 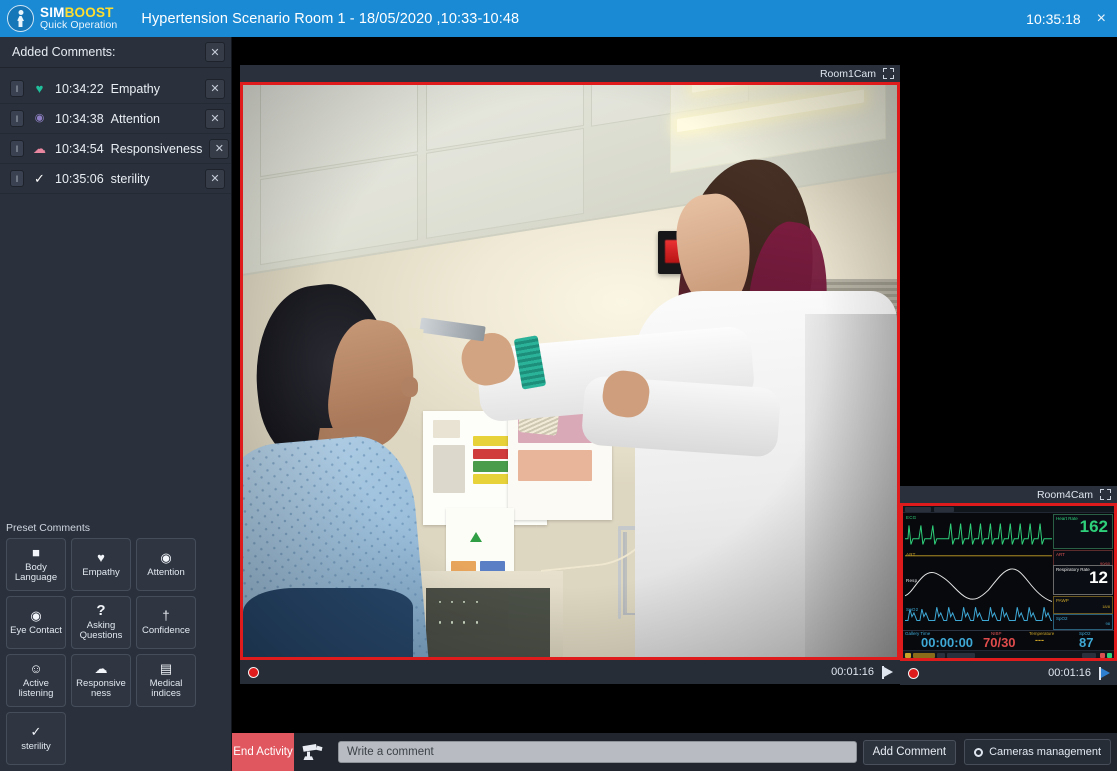 I want to click on cctv-camera-icon, so click(x=313, y=752).